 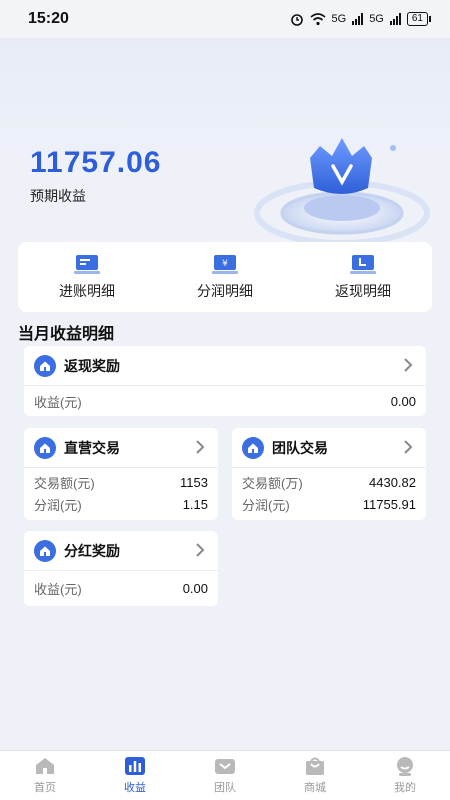 I want to click on status-icons: 5G 5G 61, so click(x=361, y=19).